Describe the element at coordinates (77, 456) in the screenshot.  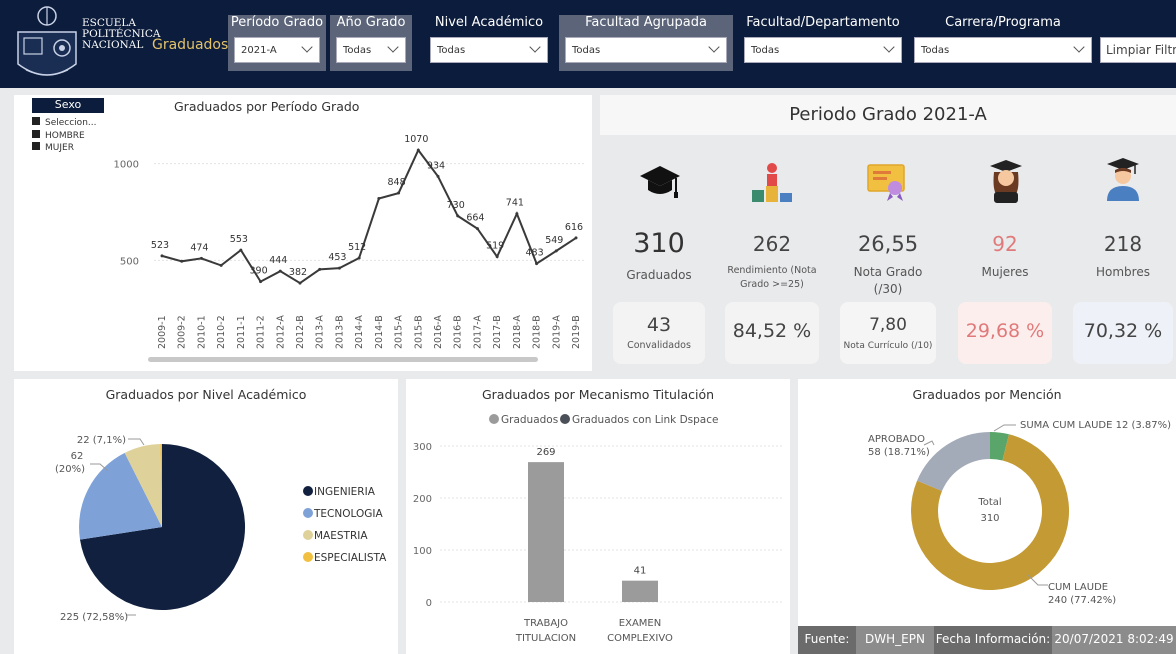
I see `data-label: 62` at that location.